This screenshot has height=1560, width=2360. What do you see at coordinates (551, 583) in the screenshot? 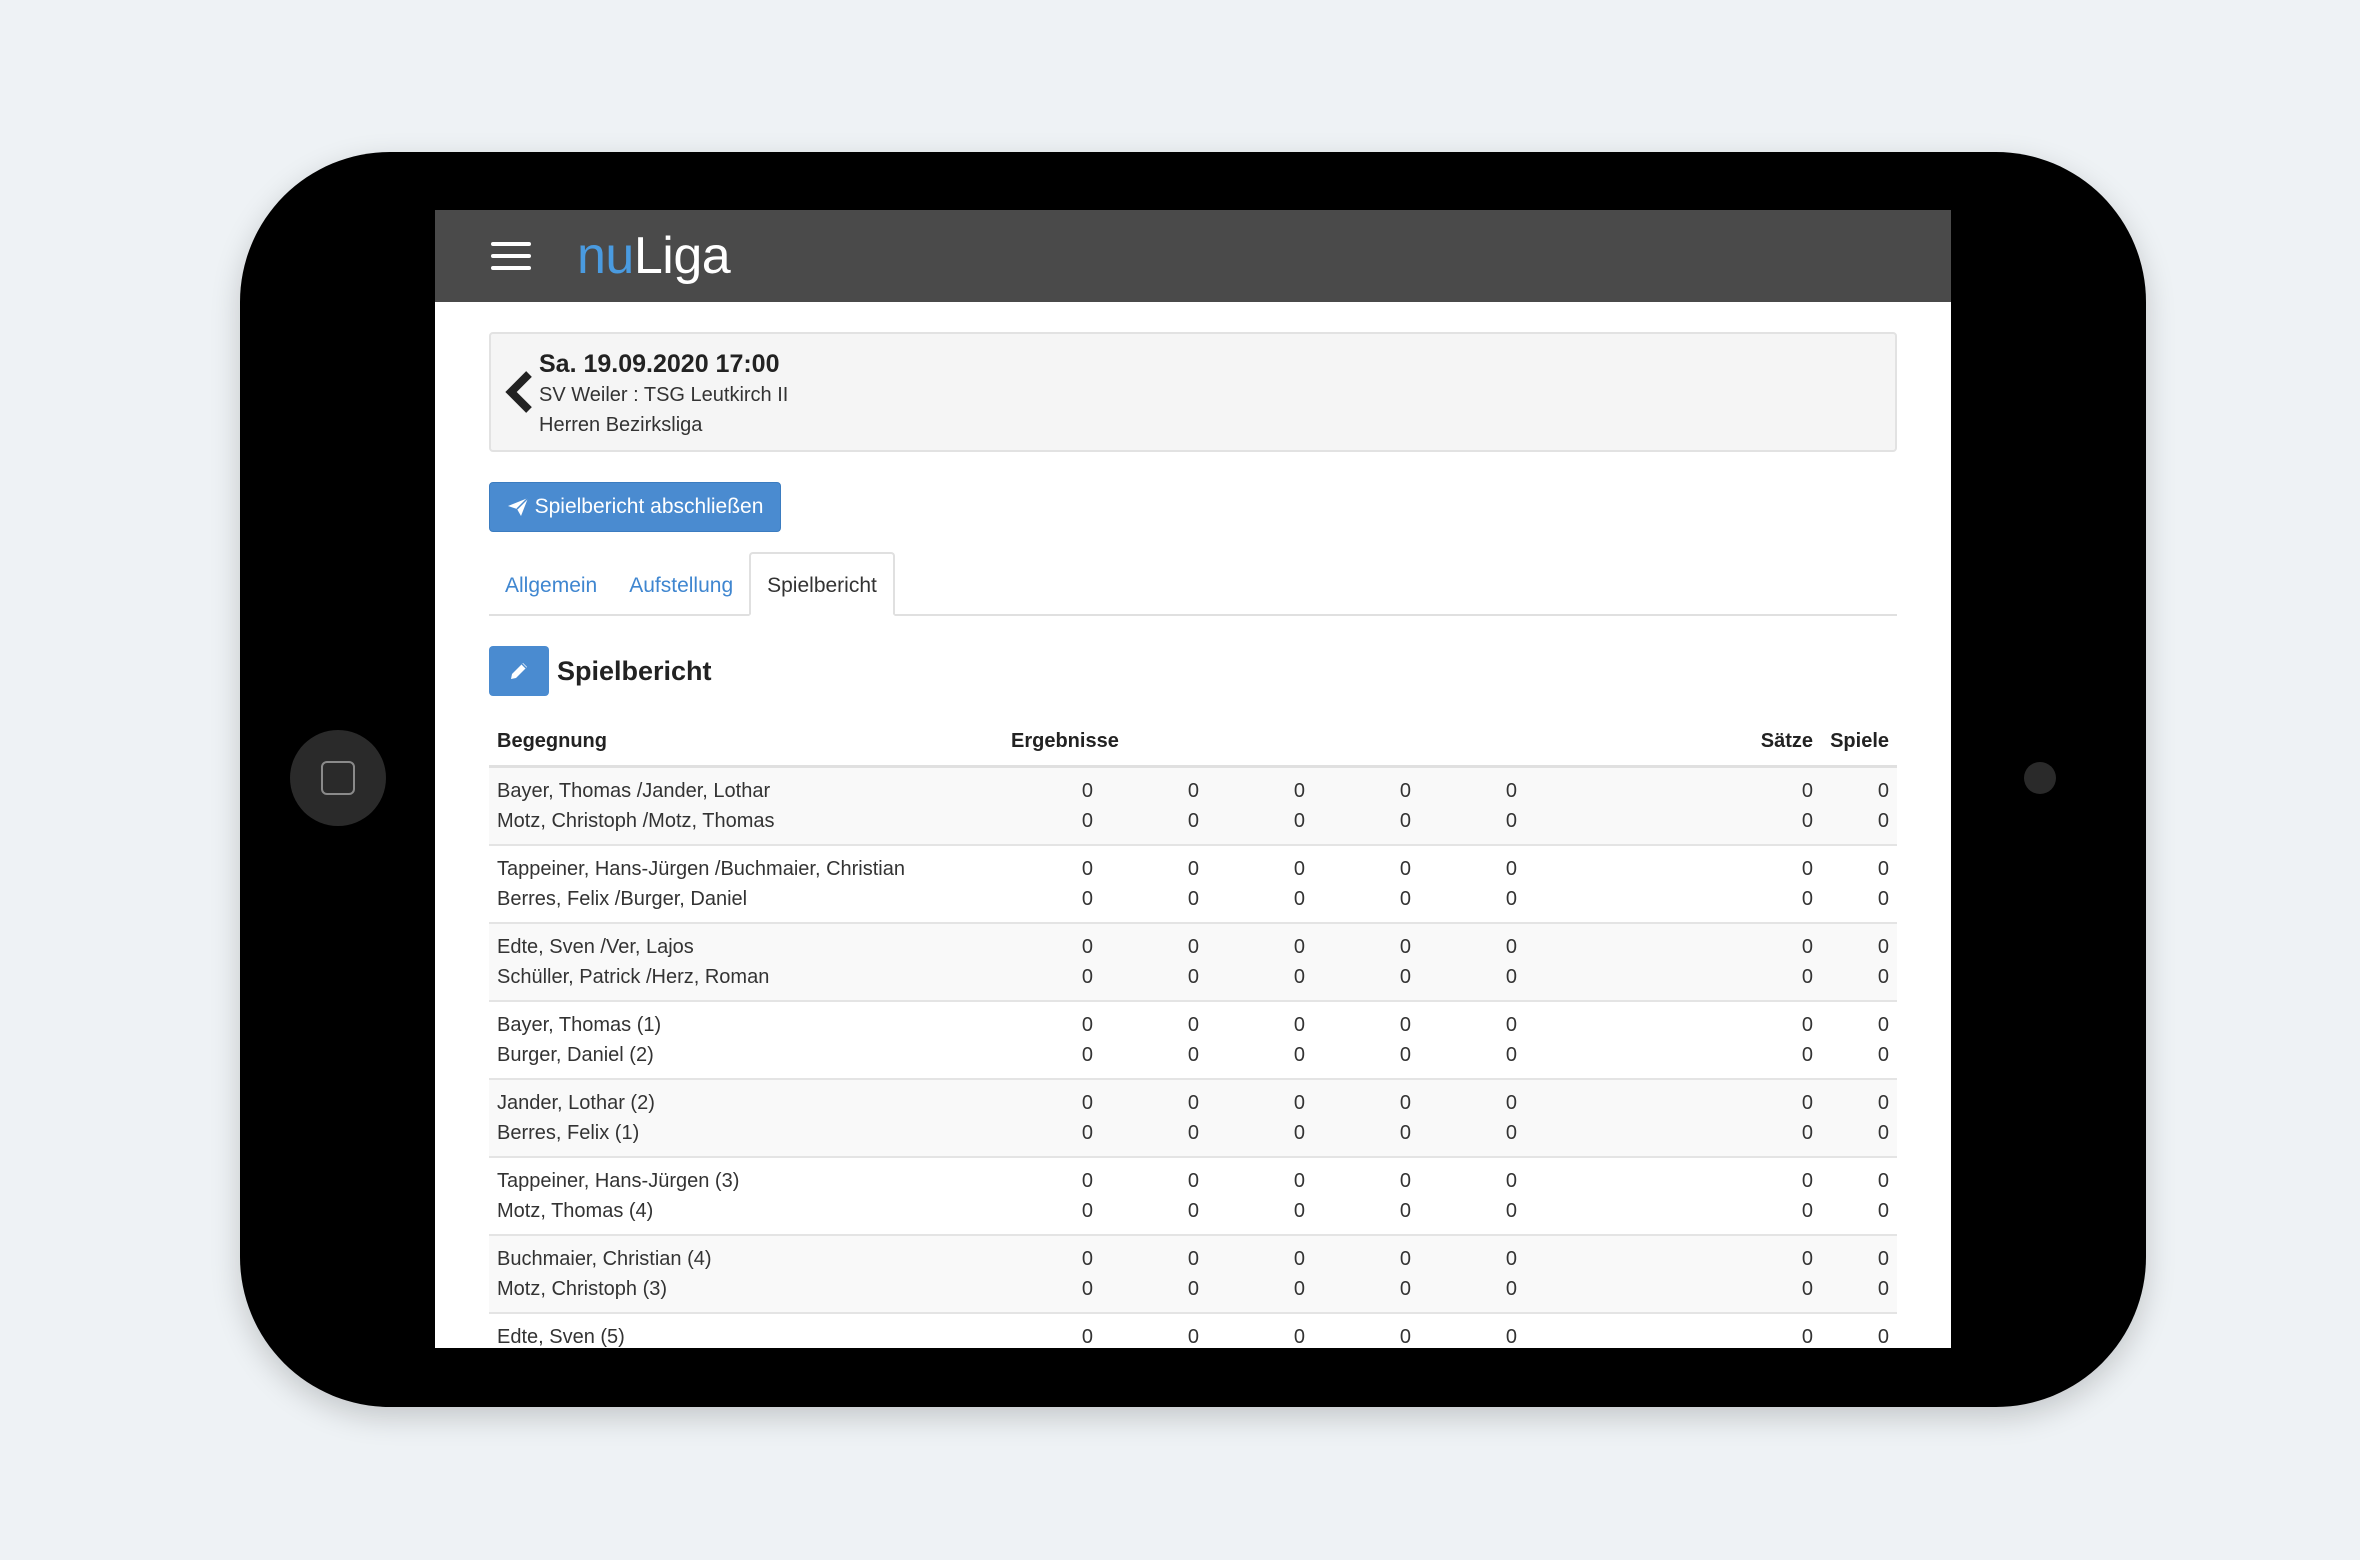
I see `tab-allgemein: Allgemein` at bounding box center [551, 583].